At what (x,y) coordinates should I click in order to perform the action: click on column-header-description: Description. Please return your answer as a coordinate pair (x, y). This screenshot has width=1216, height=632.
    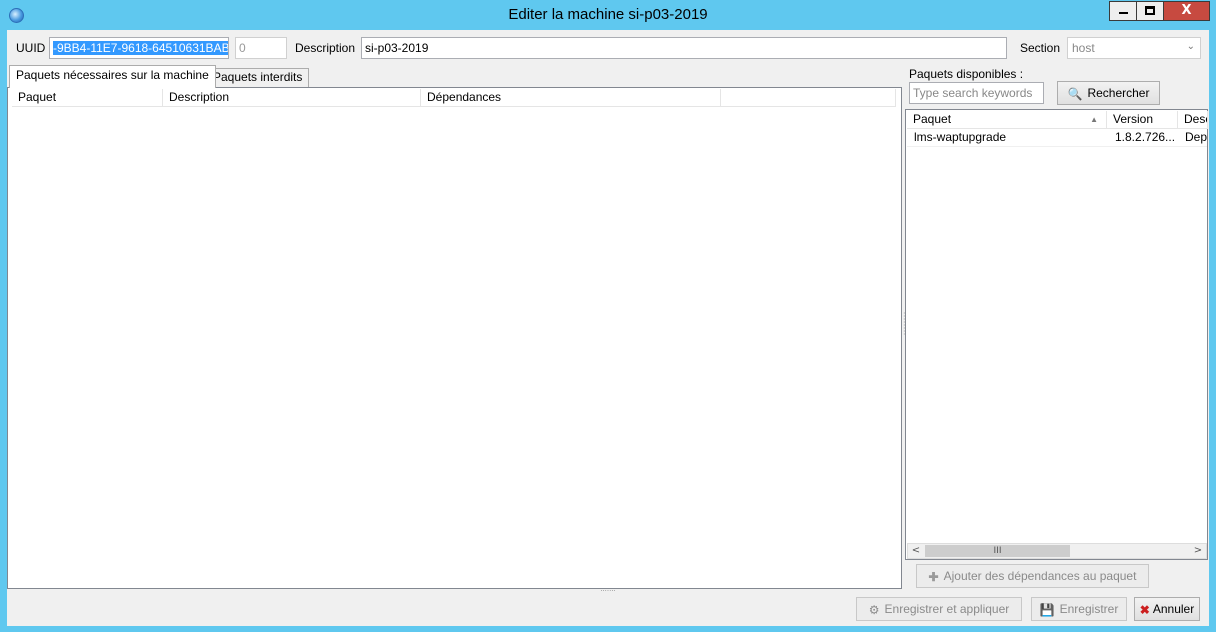
    Looking at the image, I should click on (292, 98).